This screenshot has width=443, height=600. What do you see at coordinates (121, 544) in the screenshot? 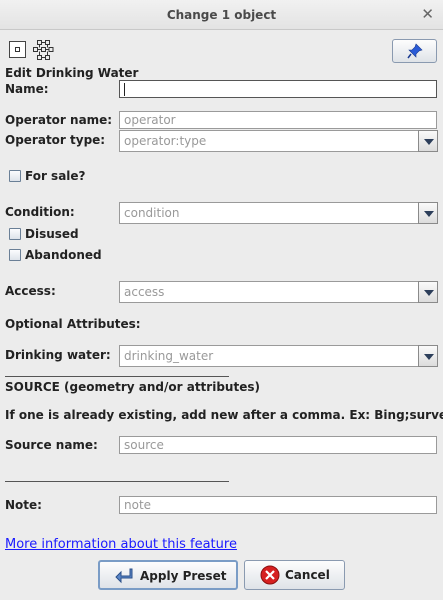
I see `more-info-link: More information about this feature` at bounding box center [121, 544].